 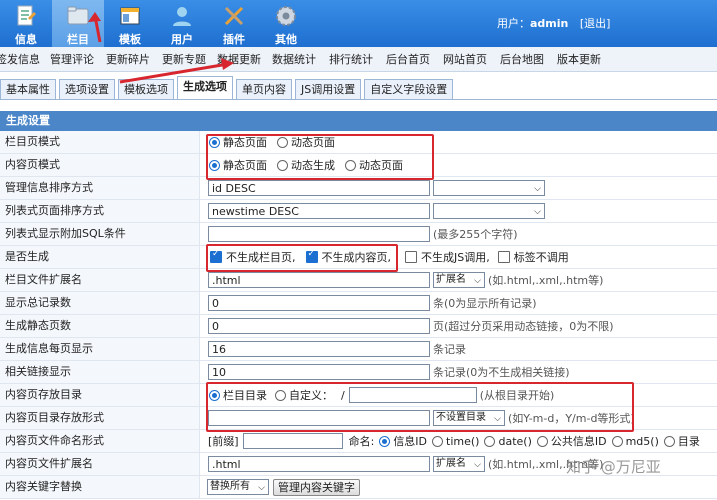 What do you see at coordinates (358, 142) in the screenshot?
I see `row-list-mode: 栏目页模式 静态页面 动态页面` at bounding box center [358, 142].